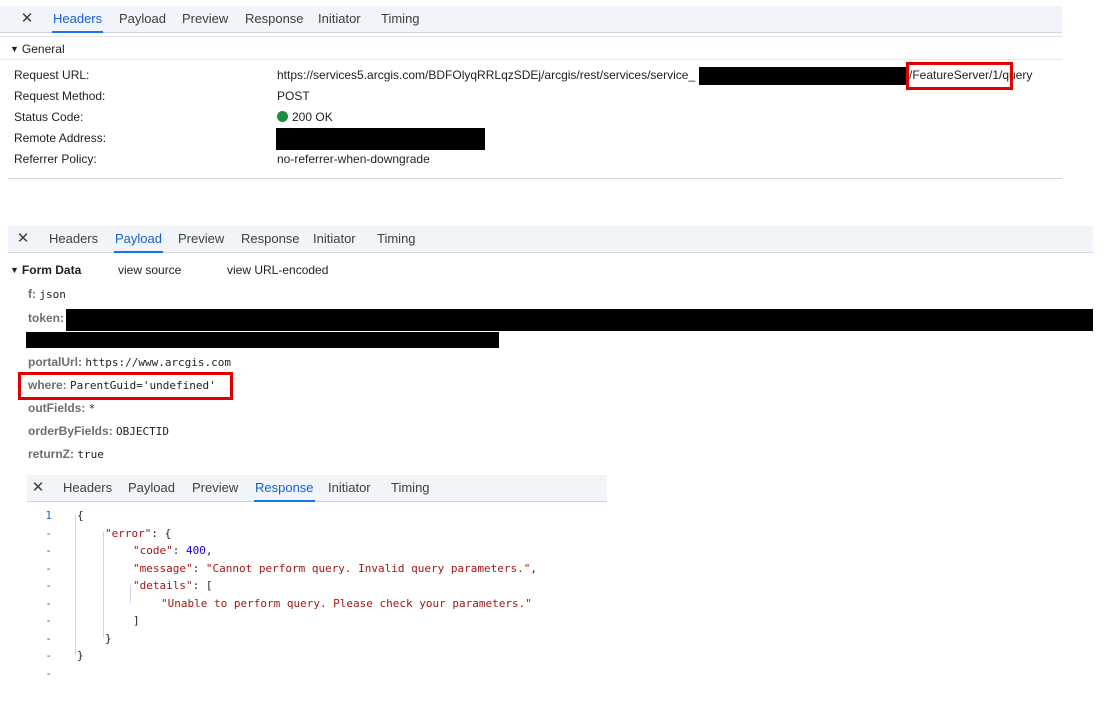 Image resolution: width=1110 pixels, height=702 pixels. I want to click on code-token: {, so click(80, 515).